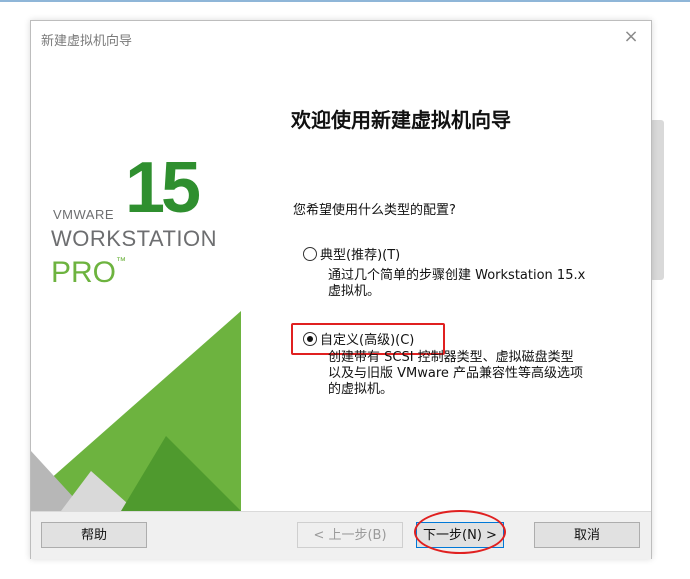 The width and height of the screenshot is (690, 579). What do you see at coordinates (587, 535) in the screenshot?
I see `cancel-button: 取消` at bounding box center [587, 535].